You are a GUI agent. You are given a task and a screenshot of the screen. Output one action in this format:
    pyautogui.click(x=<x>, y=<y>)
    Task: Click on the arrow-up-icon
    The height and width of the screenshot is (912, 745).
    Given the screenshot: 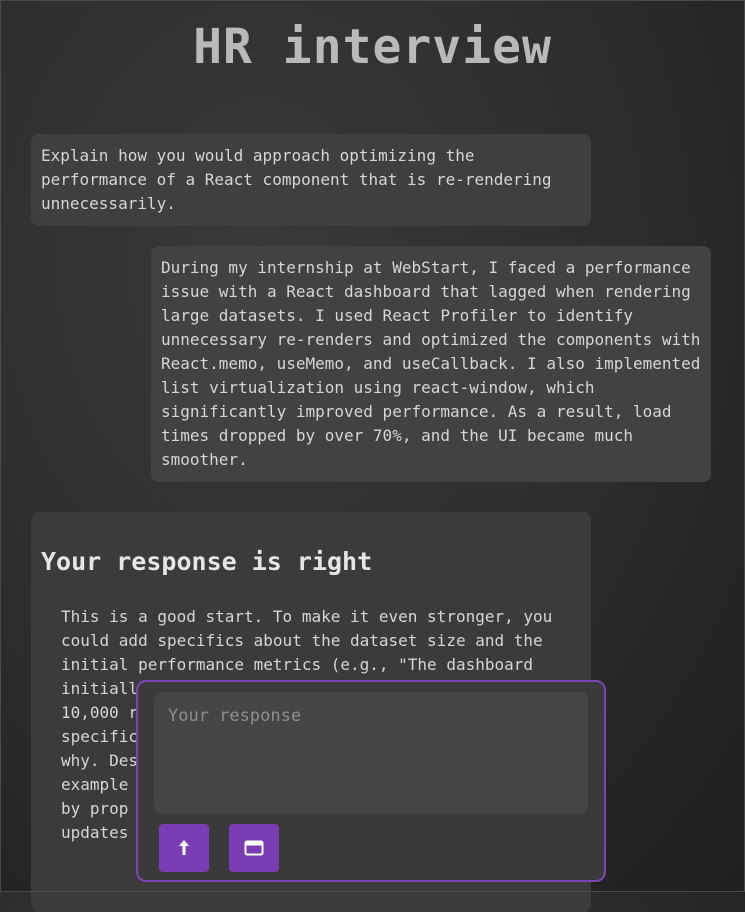 What is the action you would take?
    pyautogui.click(x=184, y=847)
    